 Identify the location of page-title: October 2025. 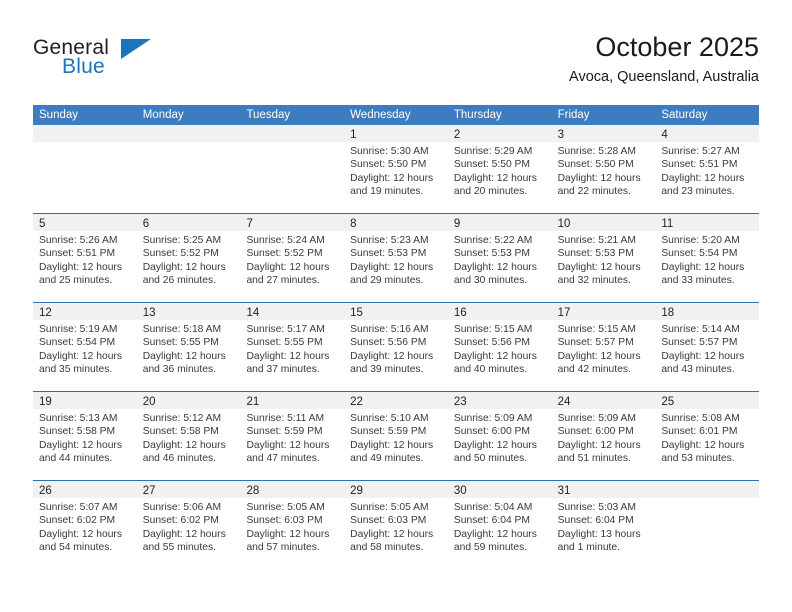
(677, 47).